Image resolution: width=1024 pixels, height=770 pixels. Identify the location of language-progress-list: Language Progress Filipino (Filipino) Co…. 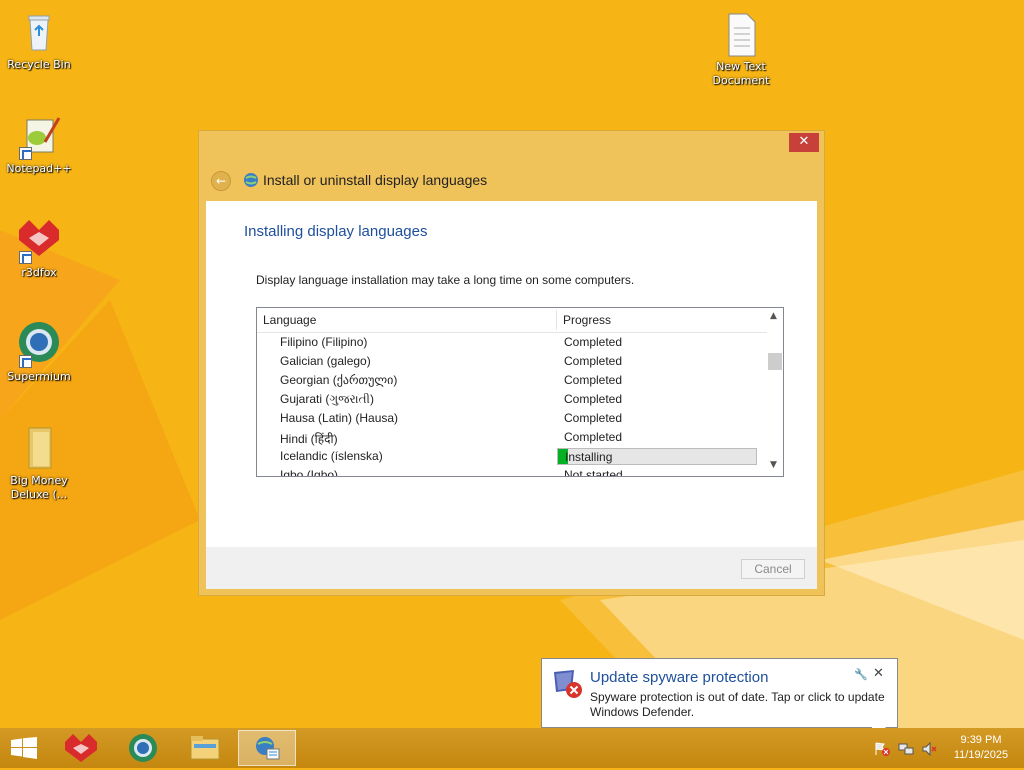
(520, 392).